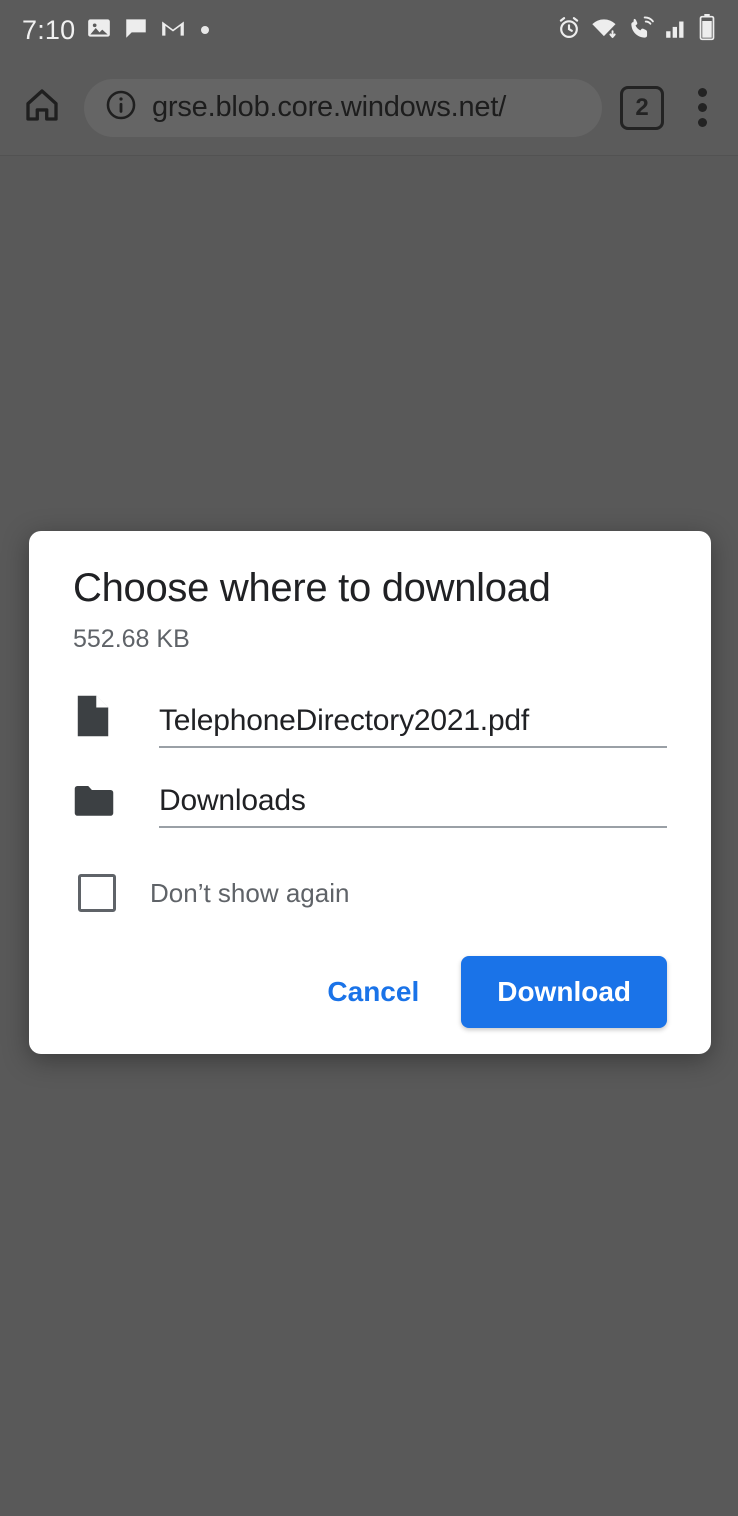 This screenshot has height=1516, width=738. Describe the element at coordinates (370, 893) in the screenshot. I see `dont-show-again-row: Don’t show again` at that location.